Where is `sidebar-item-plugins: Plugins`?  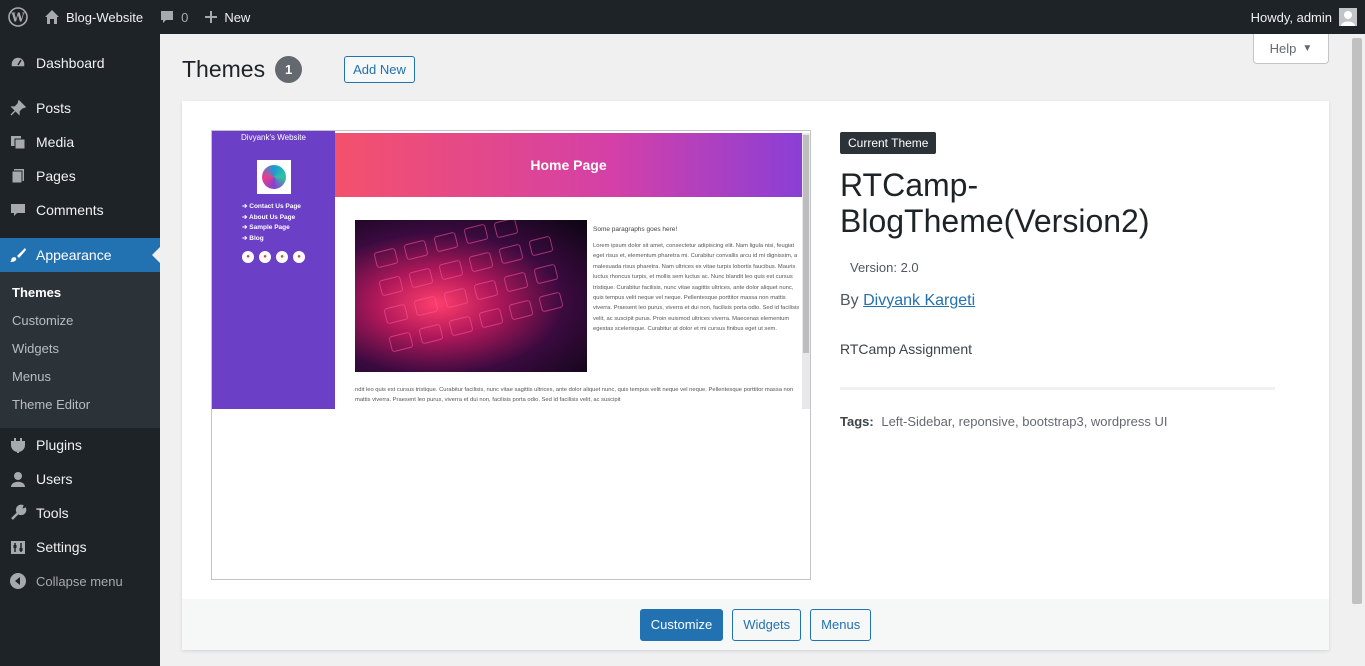
sidebar-item-plugins: Plugins is located at coordinates (80, 445).